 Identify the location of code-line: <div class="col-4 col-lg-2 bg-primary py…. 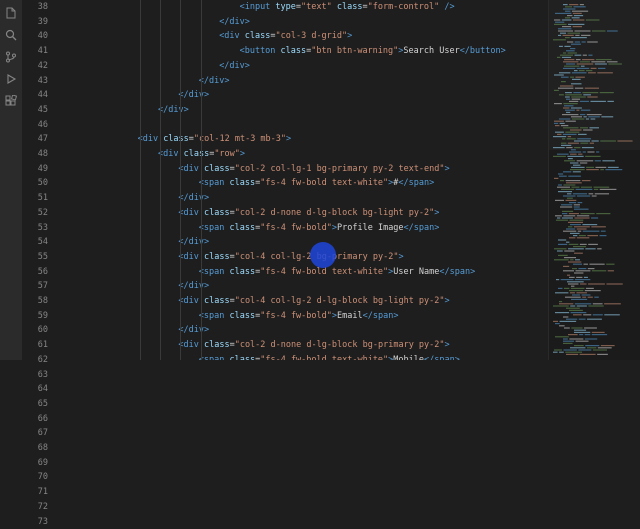
(290, 257).